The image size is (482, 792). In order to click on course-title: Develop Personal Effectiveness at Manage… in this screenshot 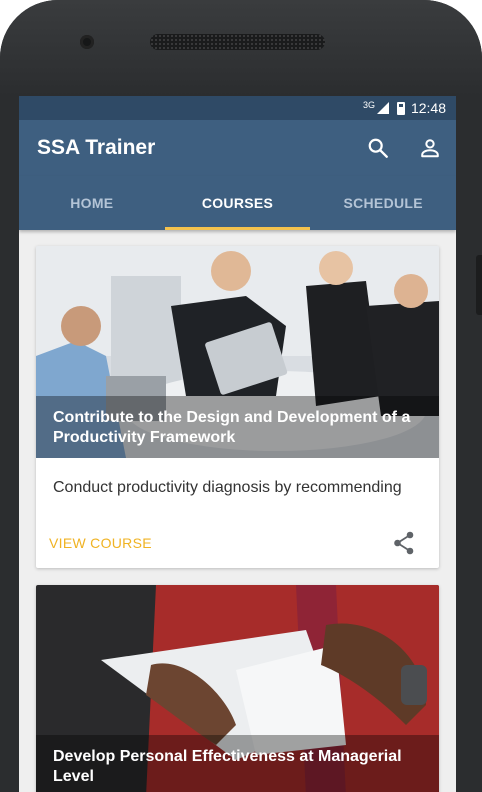, I will do `click(237, 763)`.